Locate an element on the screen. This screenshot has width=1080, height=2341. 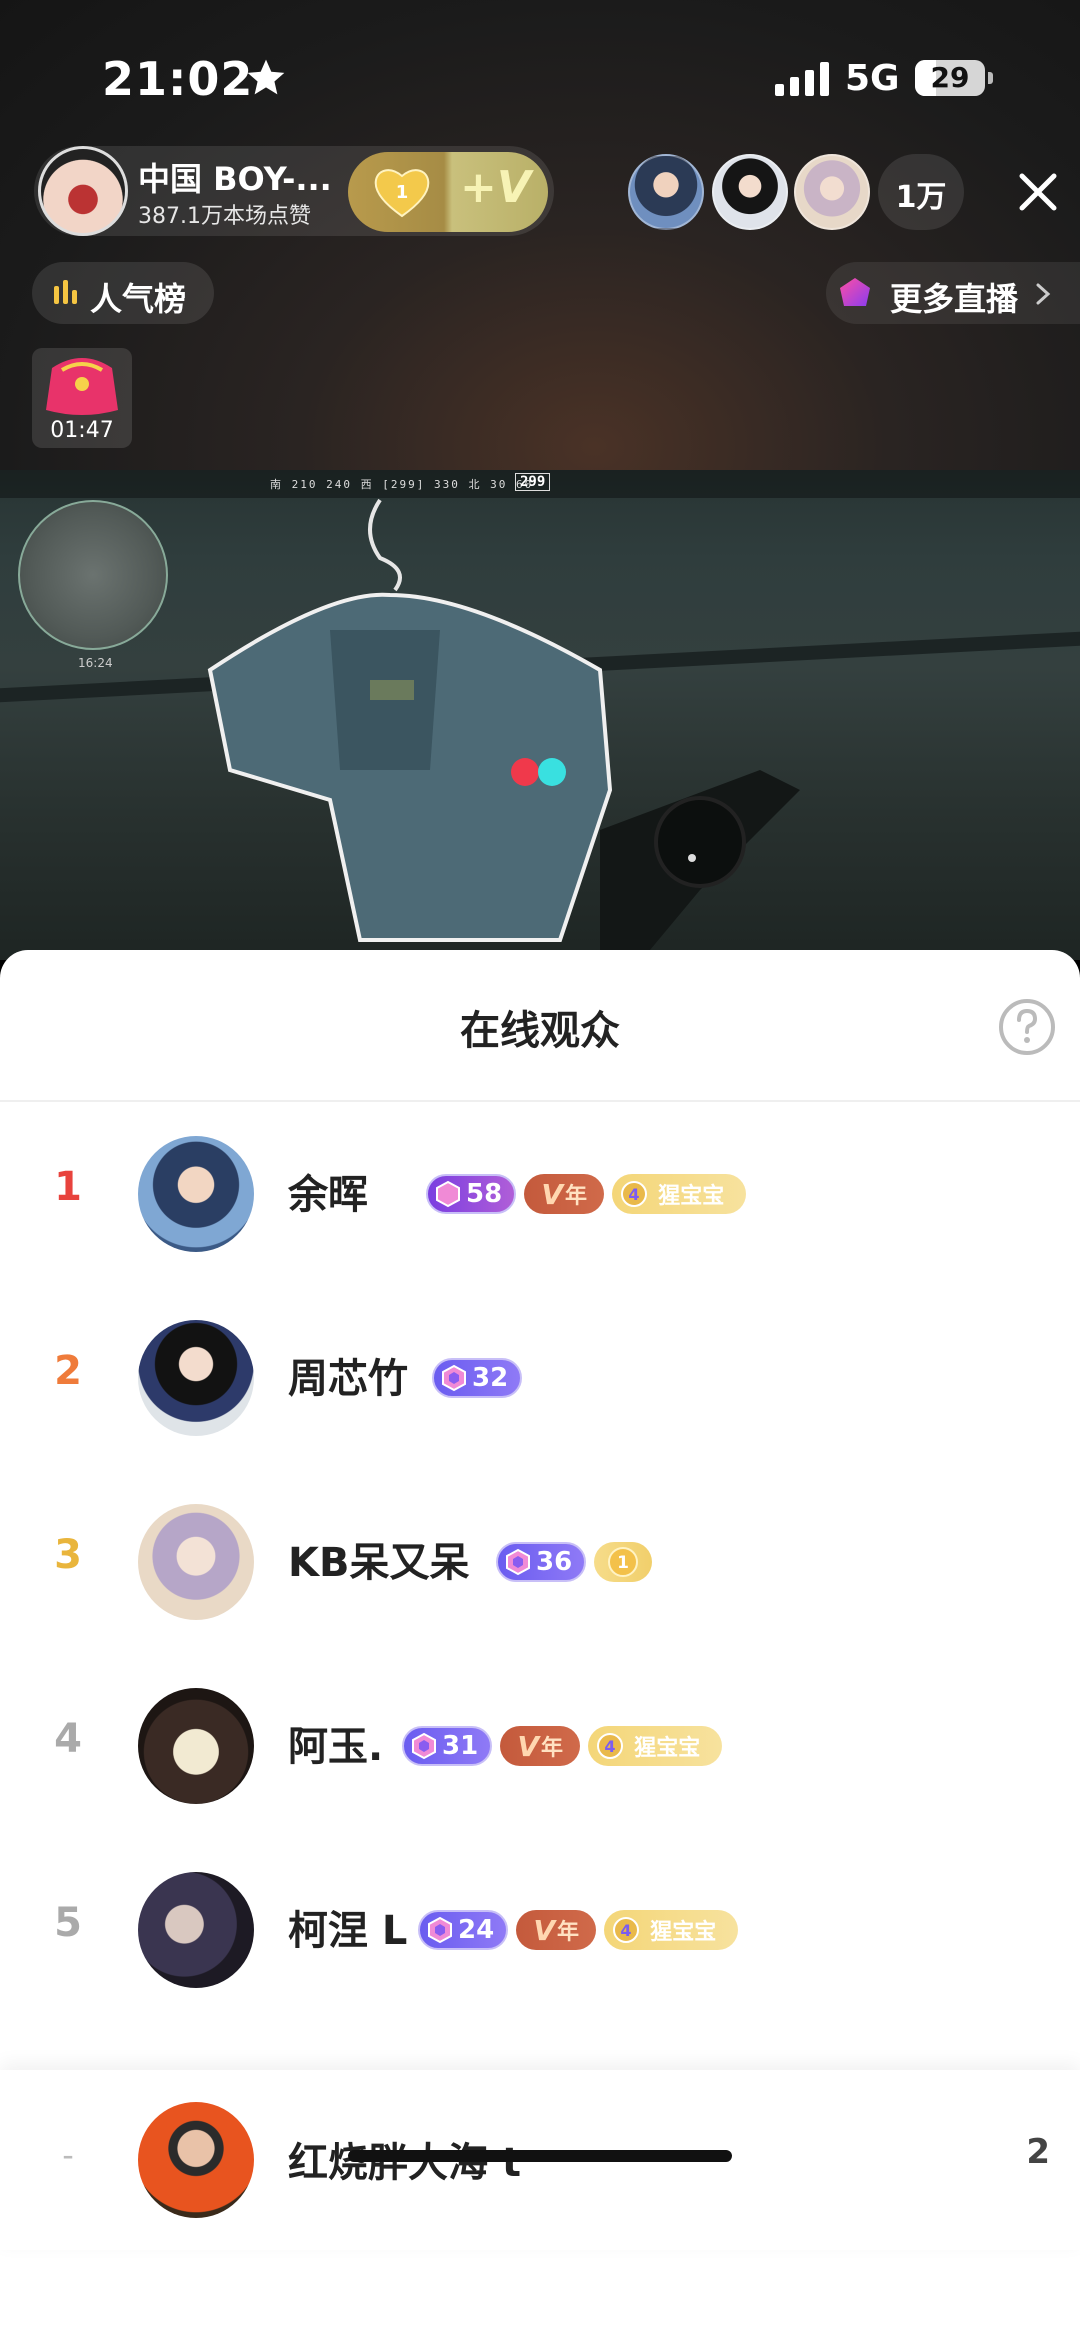
battery-level: 29 is located at coordinates (950, 77).